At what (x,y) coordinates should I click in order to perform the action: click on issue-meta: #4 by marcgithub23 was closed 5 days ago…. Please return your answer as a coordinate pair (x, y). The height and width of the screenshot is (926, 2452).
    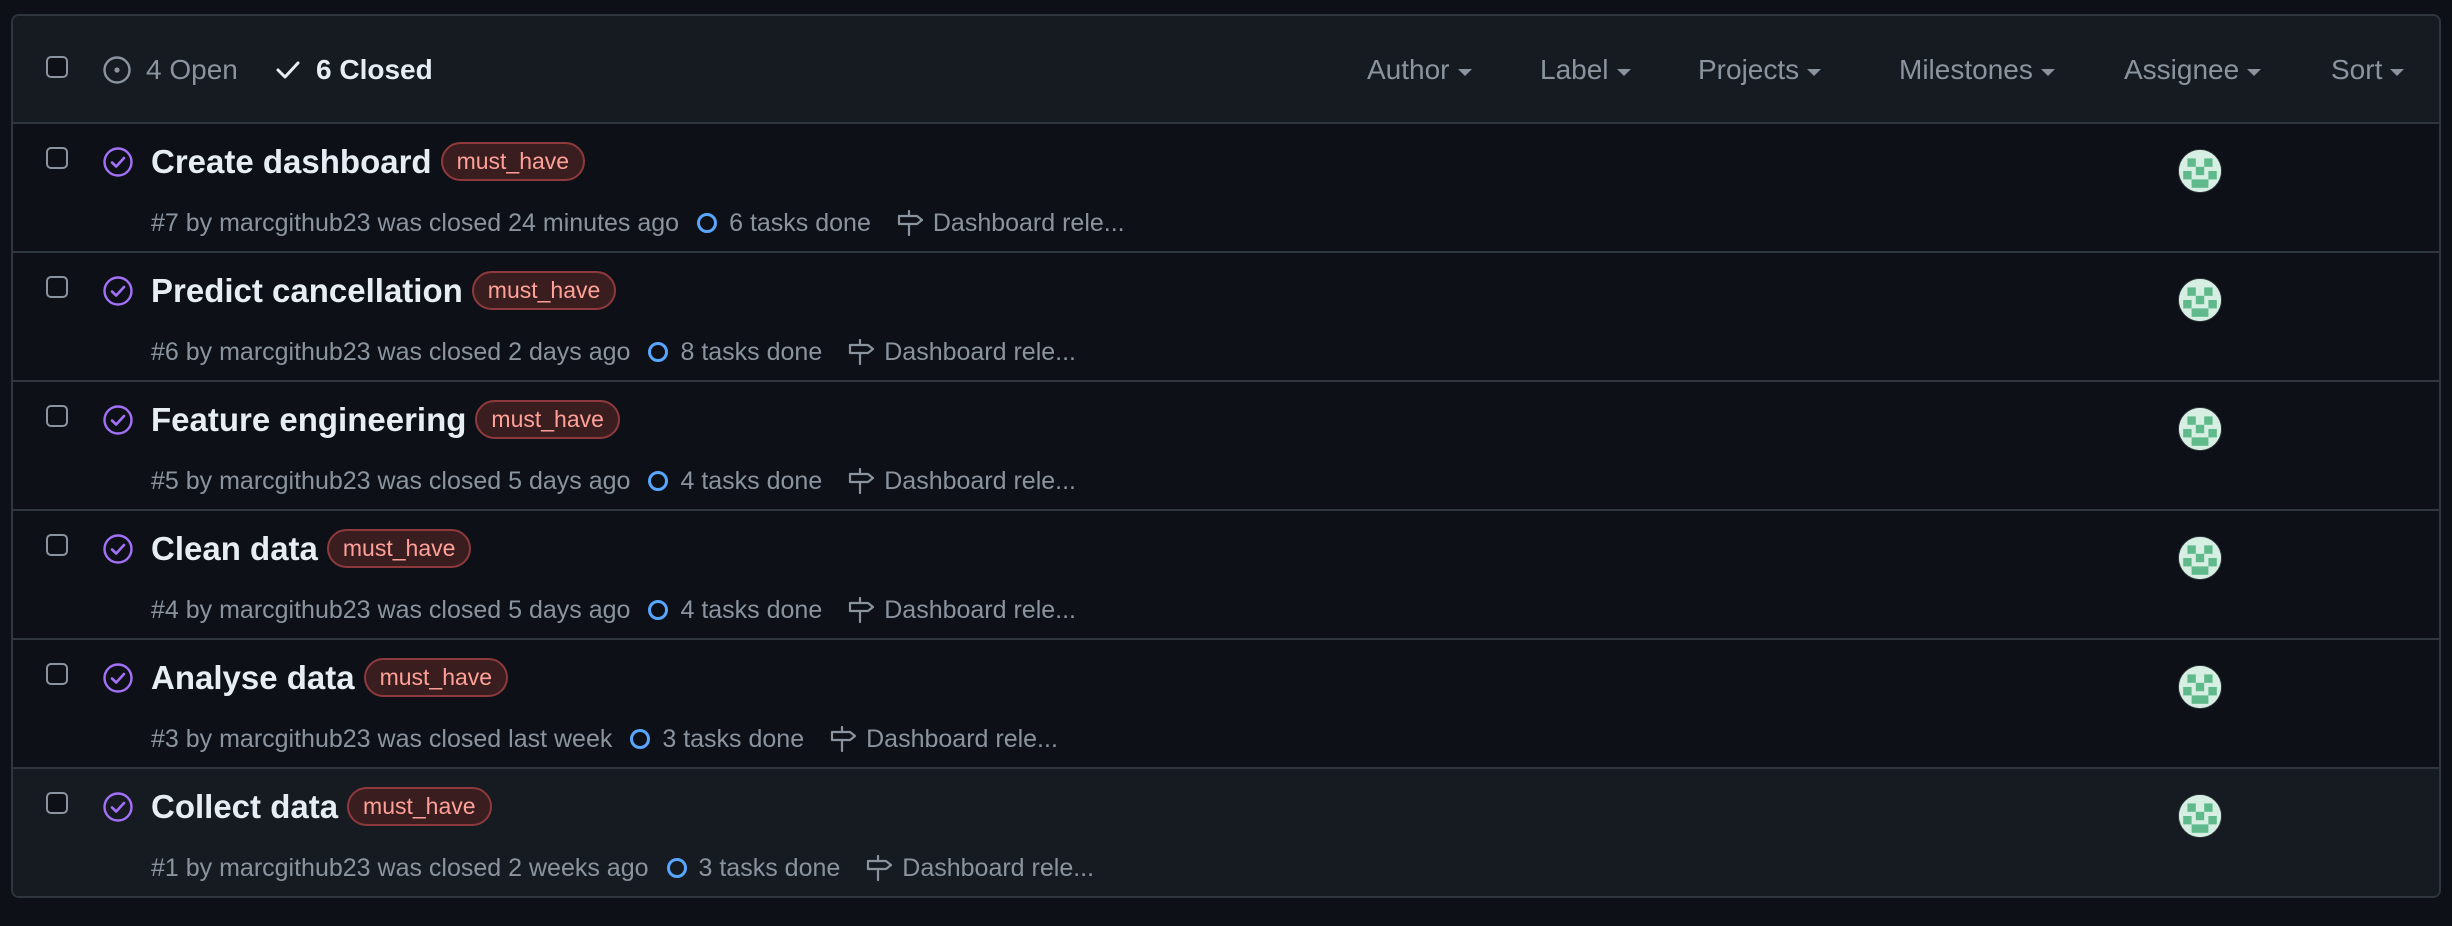
    Looking at the image, I should click on (613, 610).